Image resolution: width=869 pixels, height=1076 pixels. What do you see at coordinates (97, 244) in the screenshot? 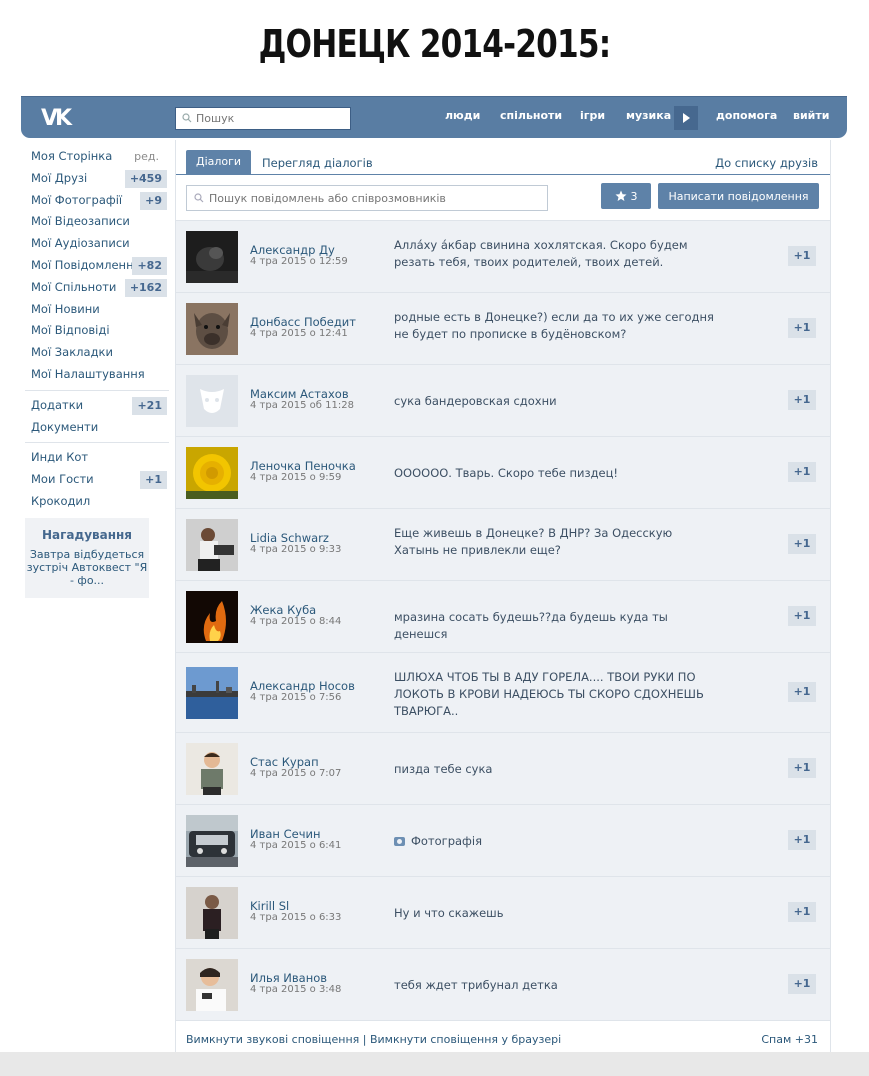
I see `sidebar-item-audio: Мої Аудіозаписи` at bounding box center [97, 244].